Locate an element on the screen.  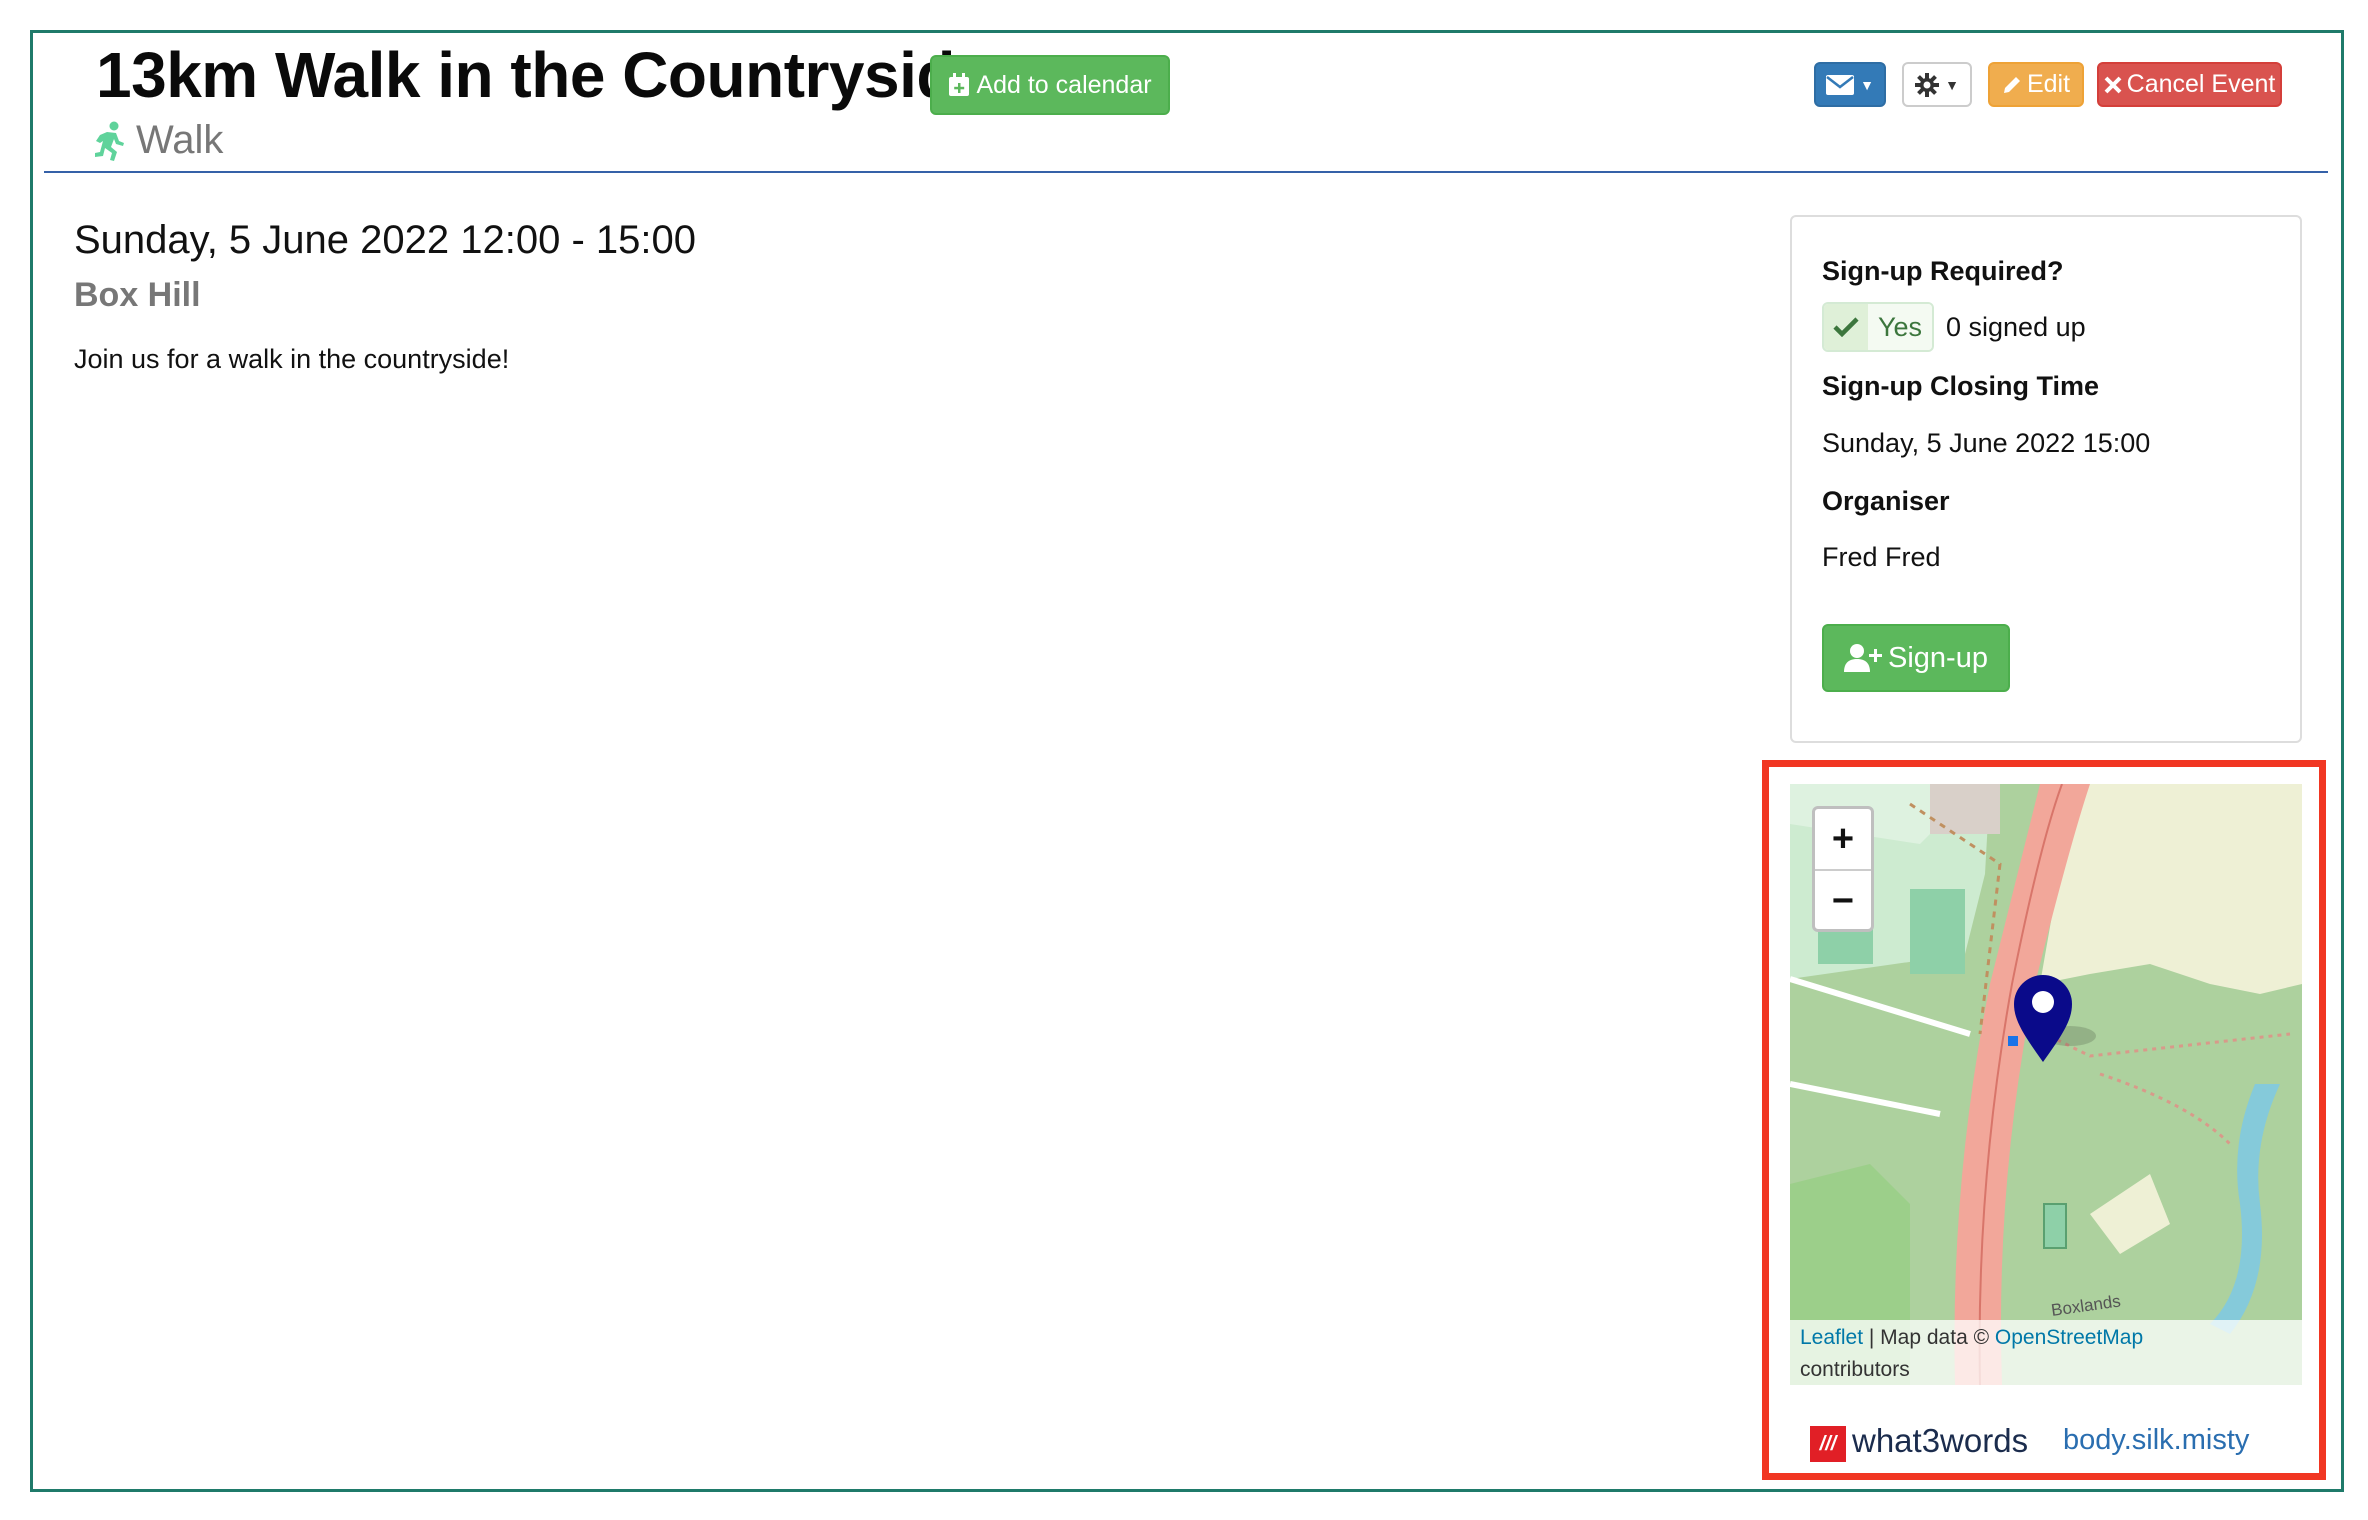
signed-up-count: 0 signed up is located at coordinates (2016, 327).